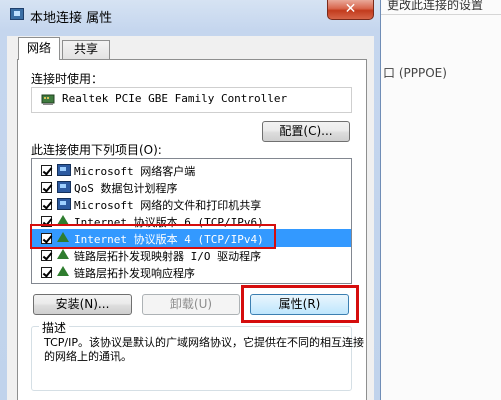 This screenshot has height=400, width=501. I want to click on dialog-title: 本地连接 属性, so click(71, 18).